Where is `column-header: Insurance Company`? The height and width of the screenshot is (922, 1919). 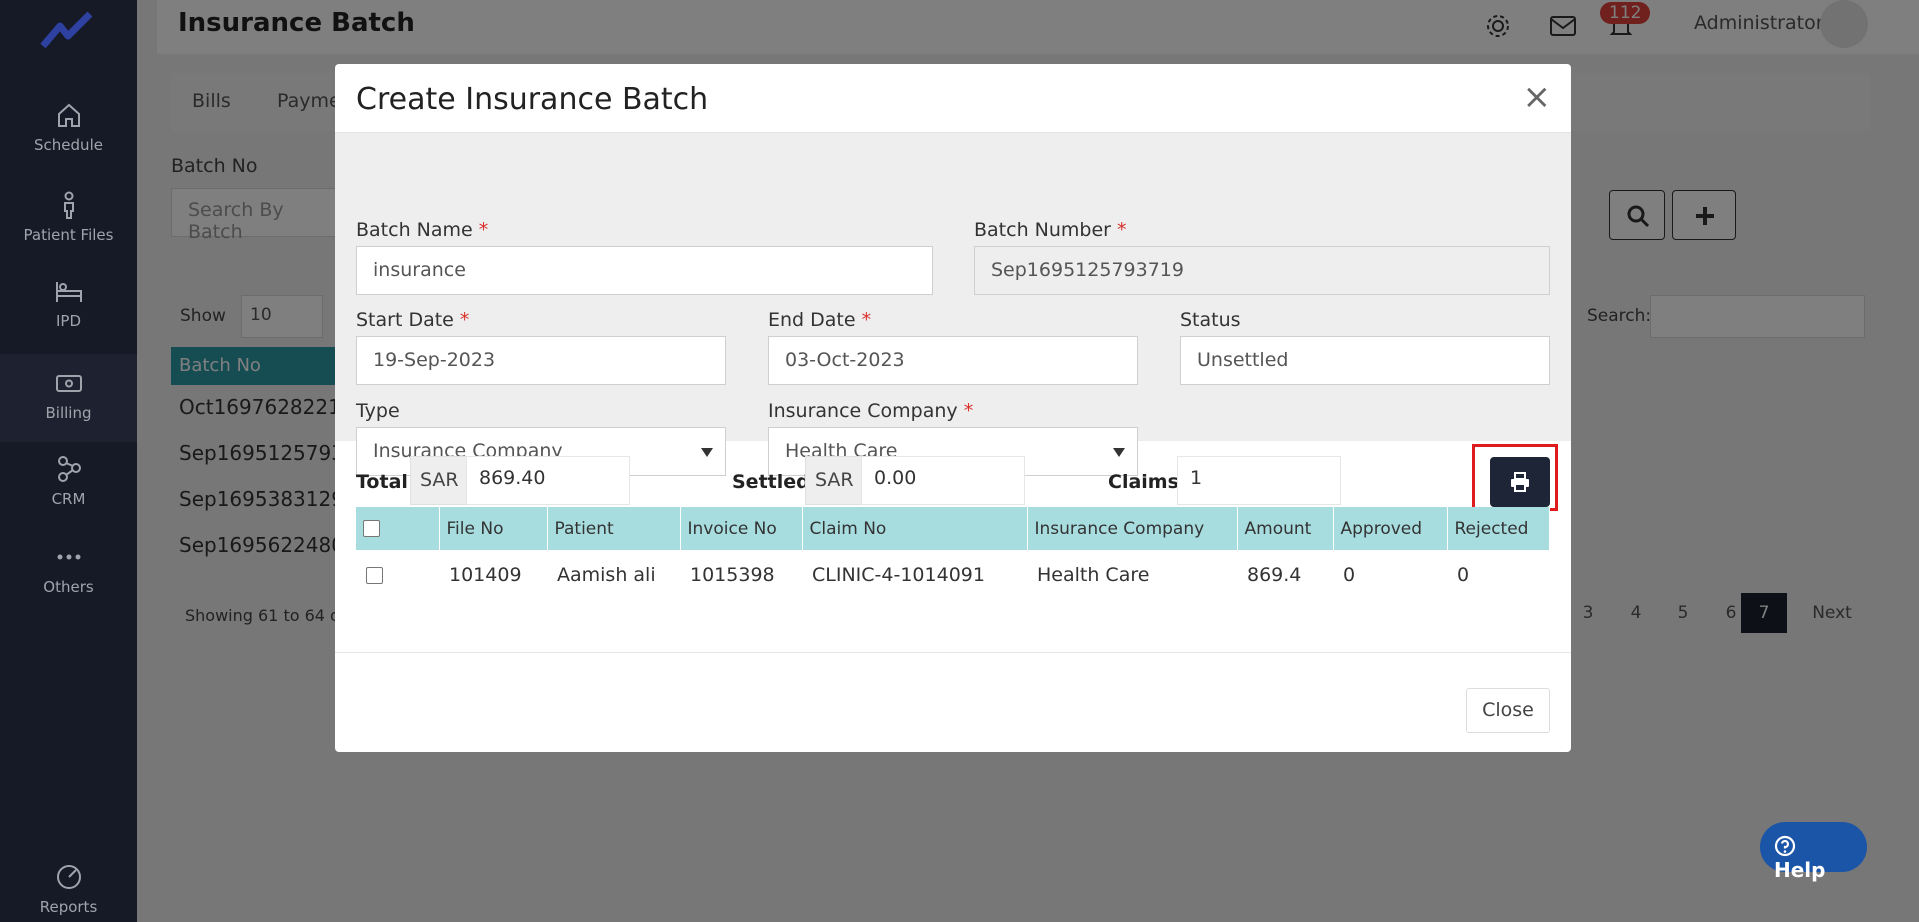 column-header: Insurance Company is located at coordinates (1132, 528).